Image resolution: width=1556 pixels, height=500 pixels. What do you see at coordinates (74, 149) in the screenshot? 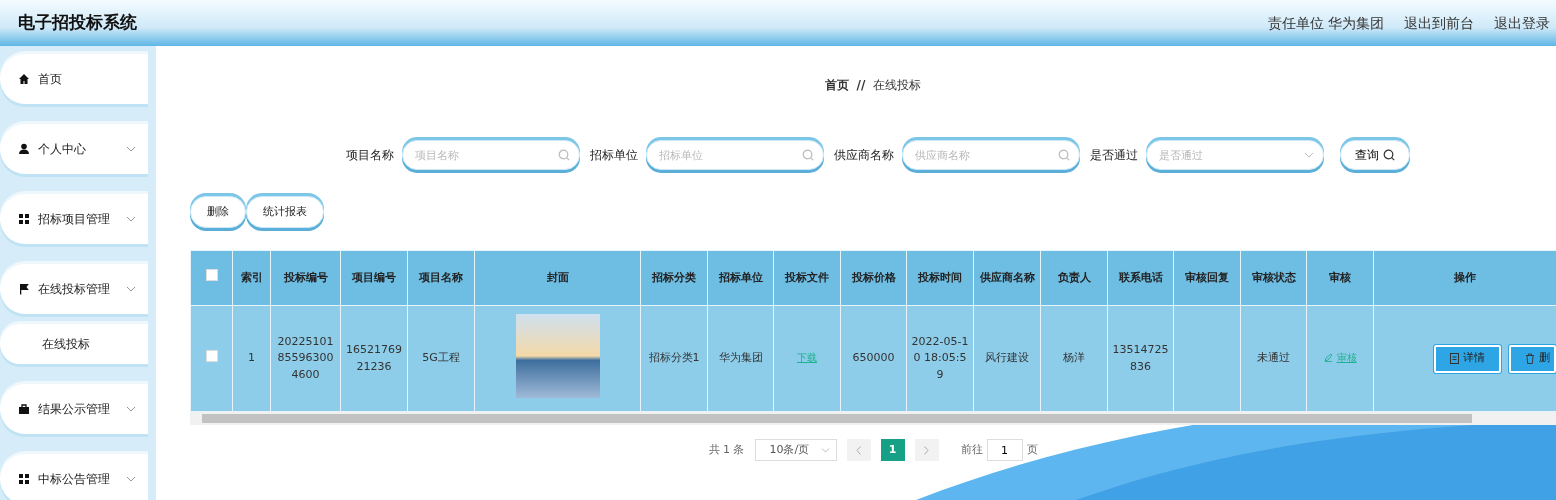
I see `sidebar-item: 个人中心` at bounding box center [74, 149].